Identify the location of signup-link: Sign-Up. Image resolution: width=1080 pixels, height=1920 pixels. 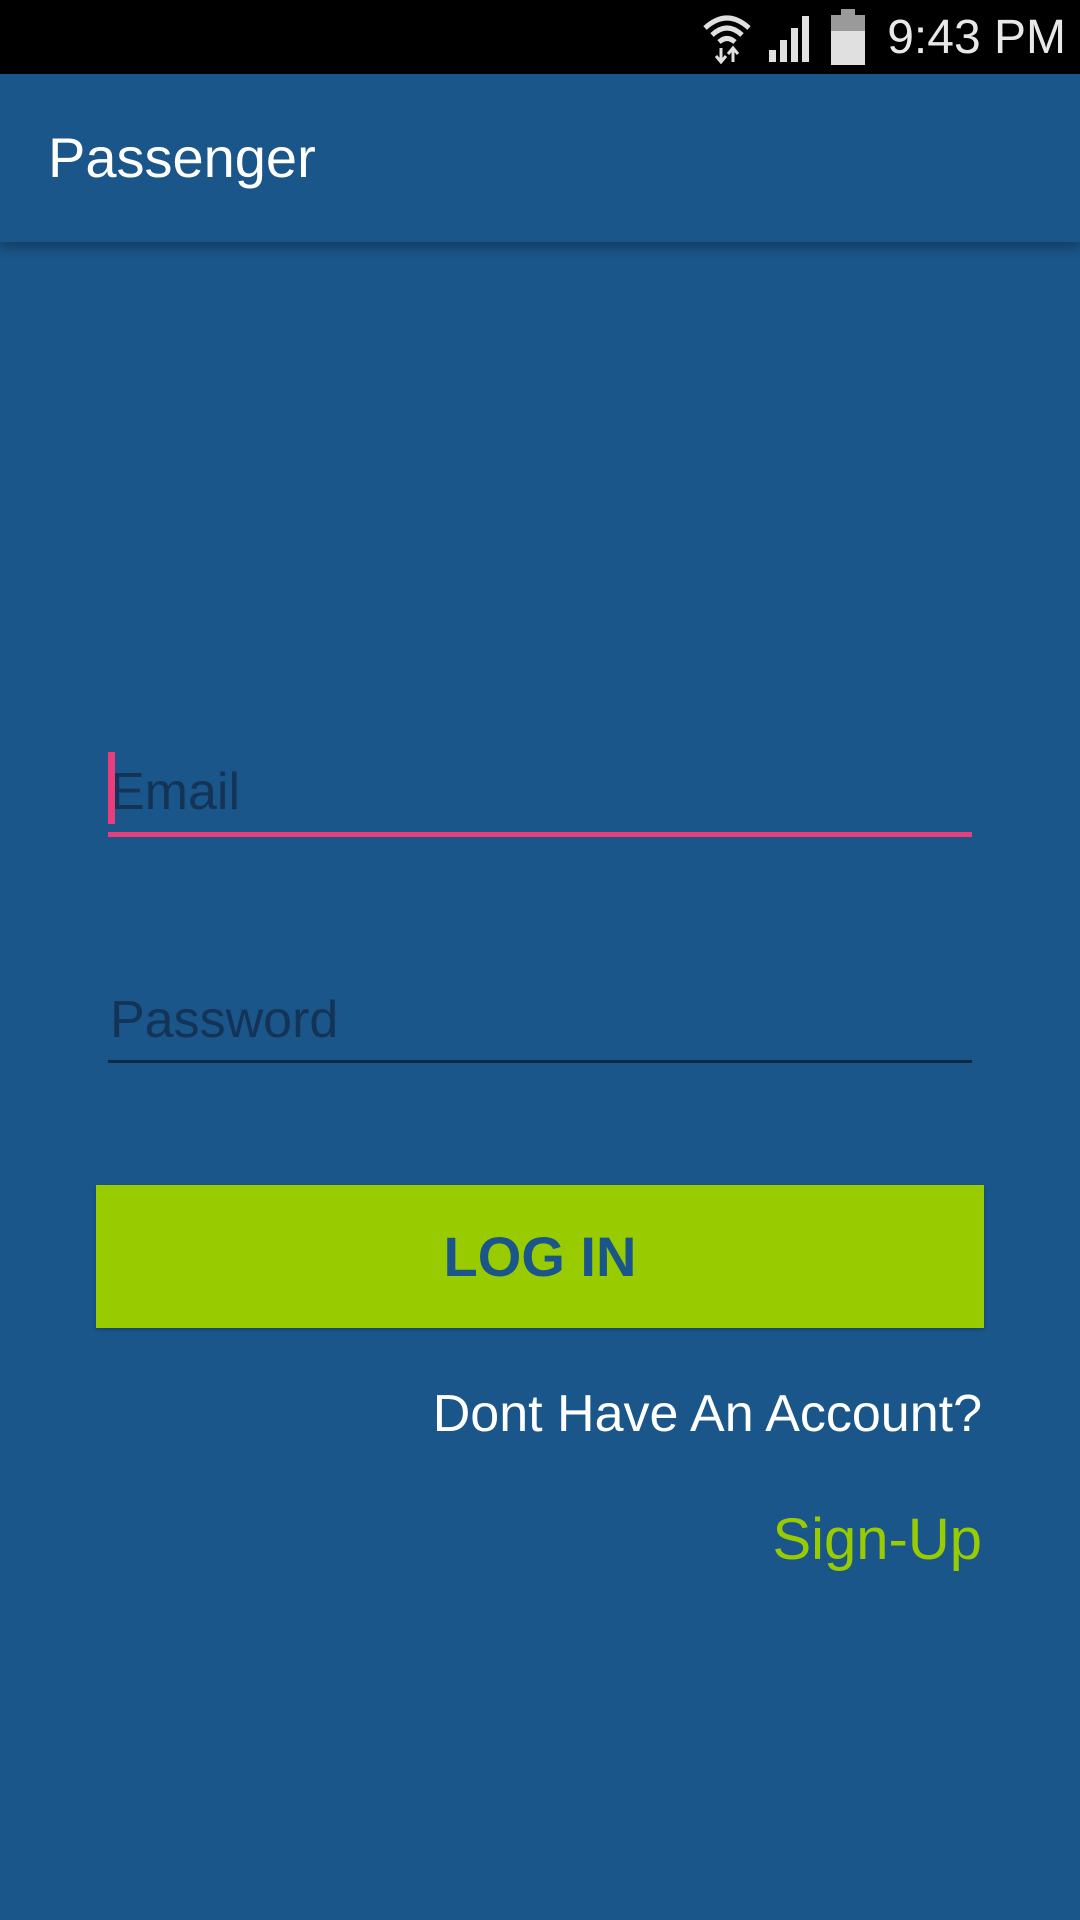
(877, 1539).